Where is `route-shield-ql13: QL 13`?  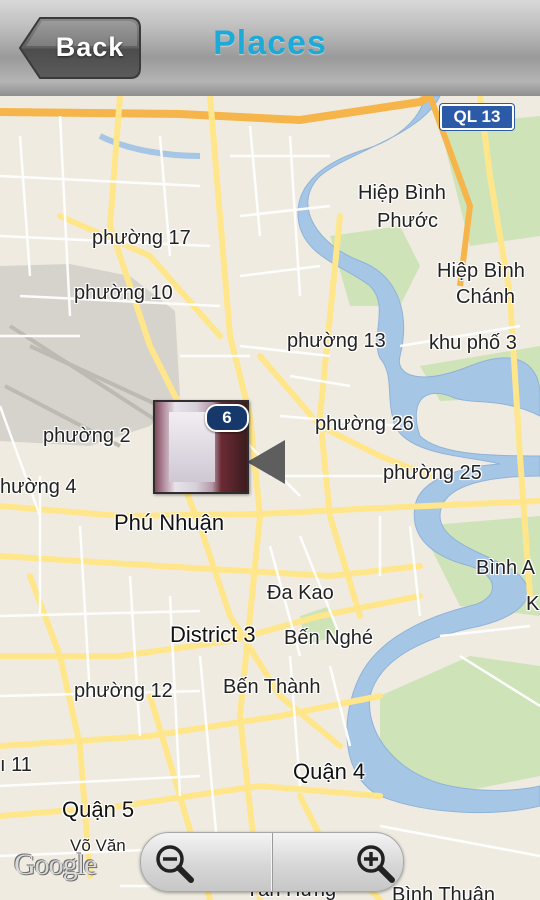
route-shield-ql13: QL 13 is located at coordinates (477, 117).